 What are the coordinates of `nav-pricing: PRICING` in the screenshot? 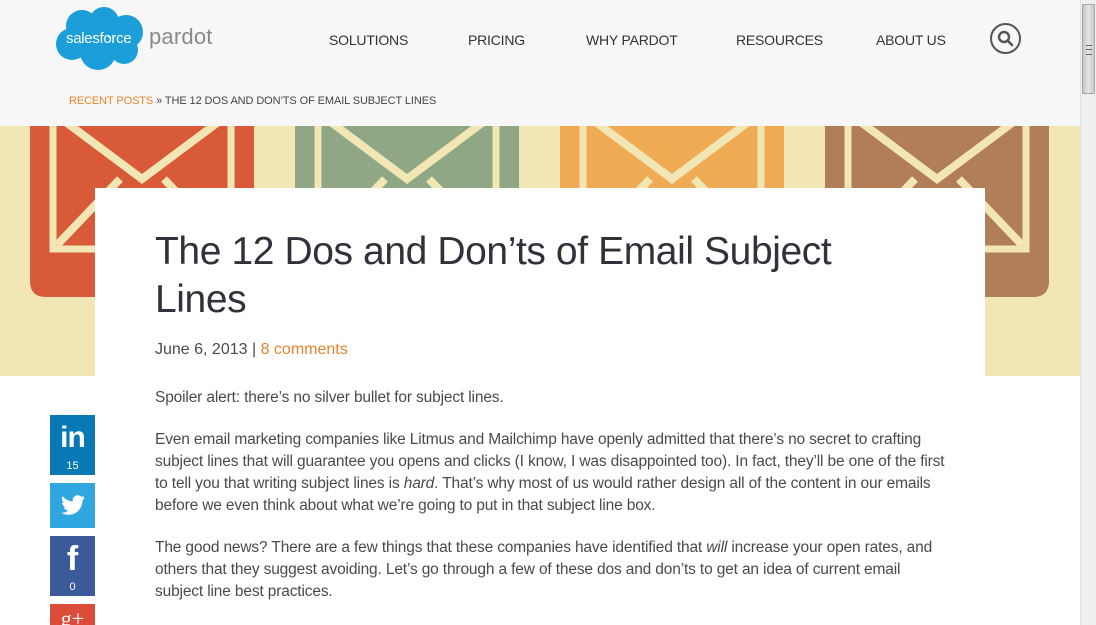 It's located at (496, 40).